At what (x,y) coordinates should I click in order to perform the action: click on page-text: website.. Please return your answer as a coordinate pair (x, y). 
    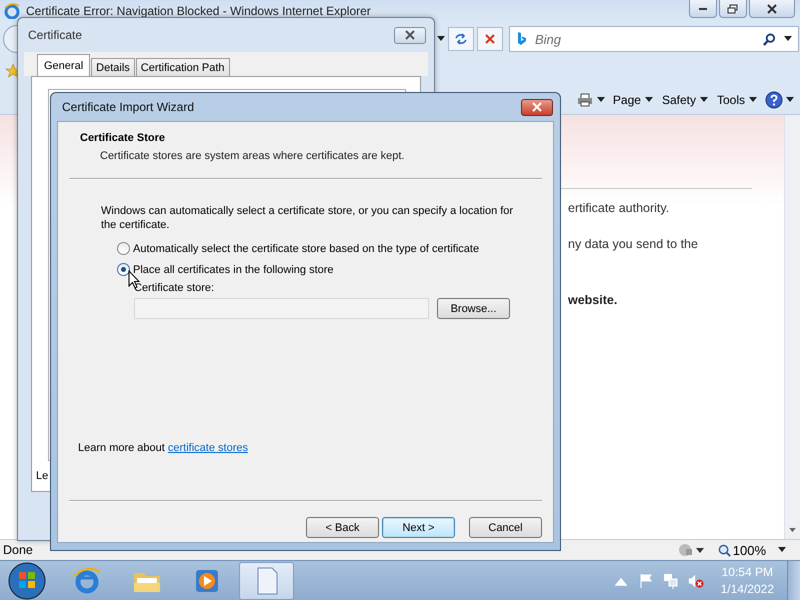
    Looking at the image, I should click on (593, 300).